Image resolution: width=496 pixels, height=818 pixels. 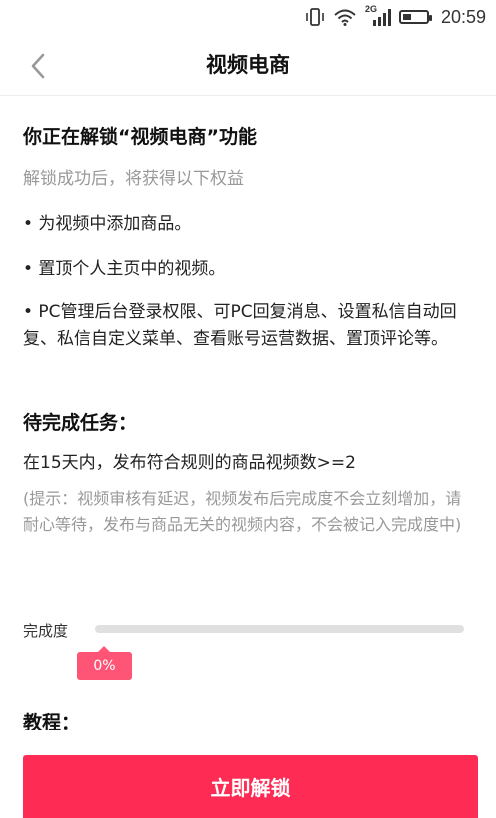 I want to click on nav-bar: 视频电商, so click(x=248, y=65).